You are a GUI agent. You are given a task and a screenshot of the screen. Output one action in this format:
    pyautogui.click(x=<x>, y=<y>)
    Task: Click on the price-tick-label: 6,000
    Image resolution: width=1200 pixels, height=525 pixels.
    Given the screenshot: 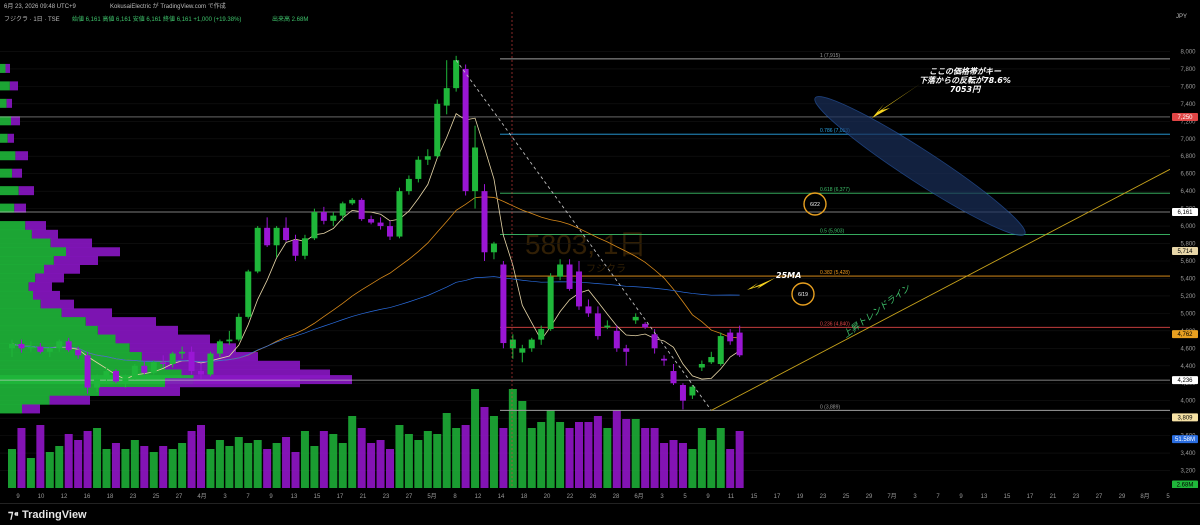 What is the action you would take?
    pyautogui.click(x=1188, y=227)
    